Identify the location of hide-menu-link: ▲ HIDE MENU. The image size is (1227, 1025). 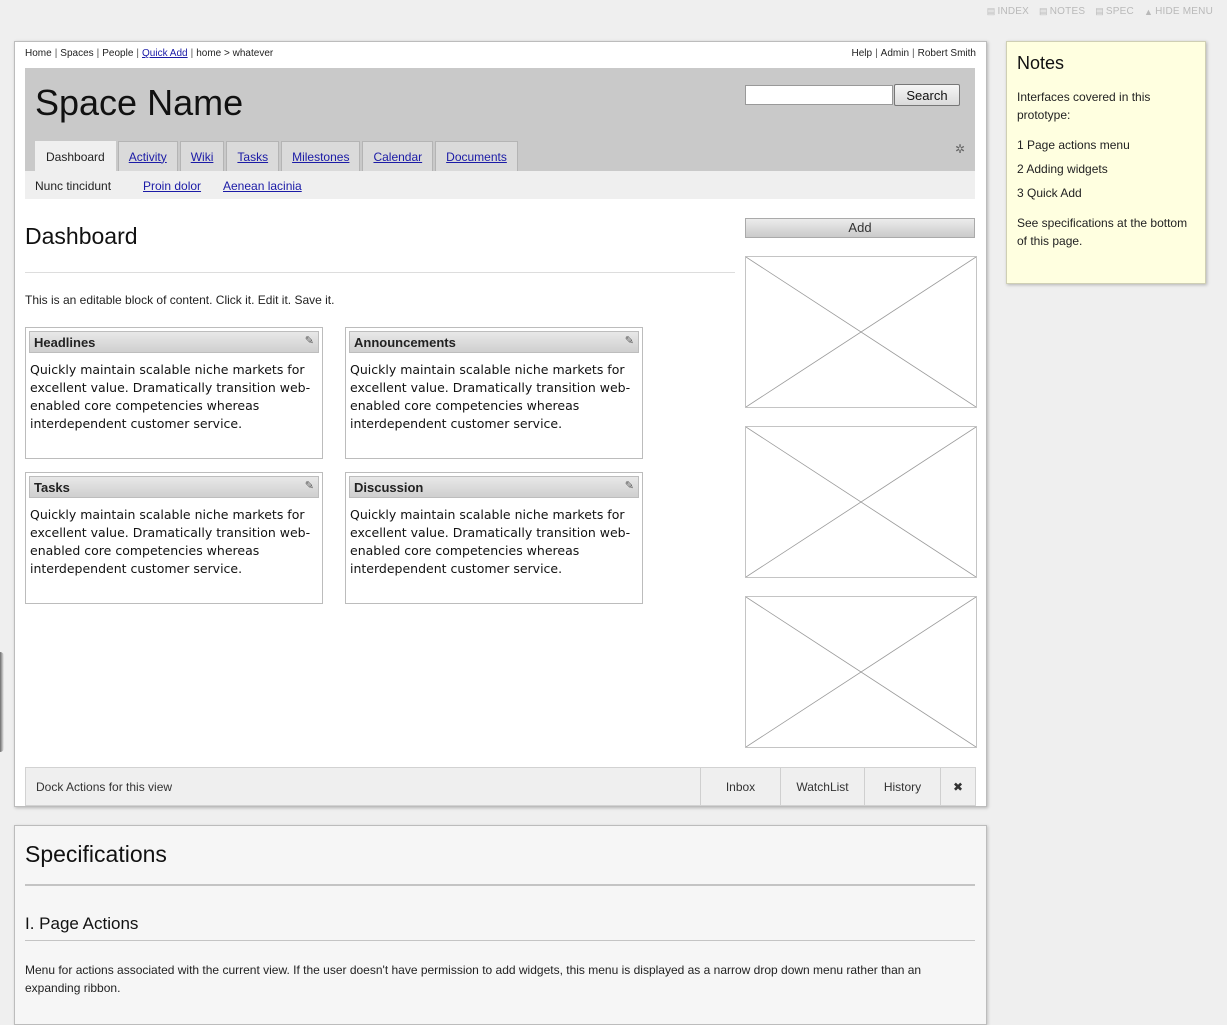
(1178, 11).